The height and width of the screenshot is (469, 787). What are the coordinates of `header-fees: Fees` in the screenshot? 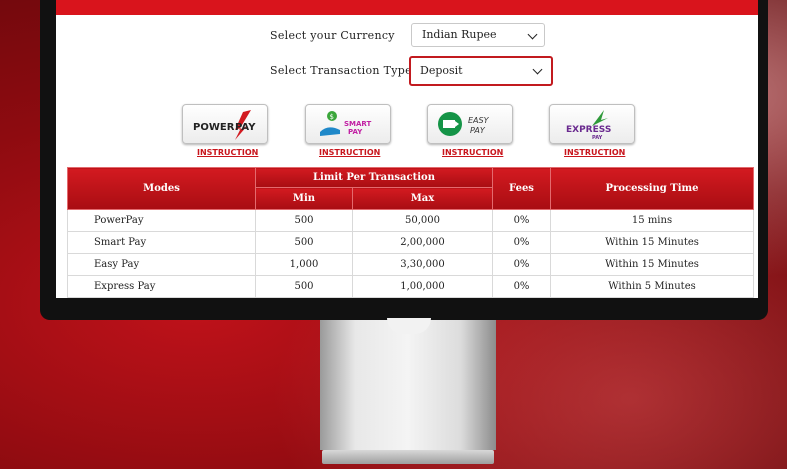 It's located at (521, 188).